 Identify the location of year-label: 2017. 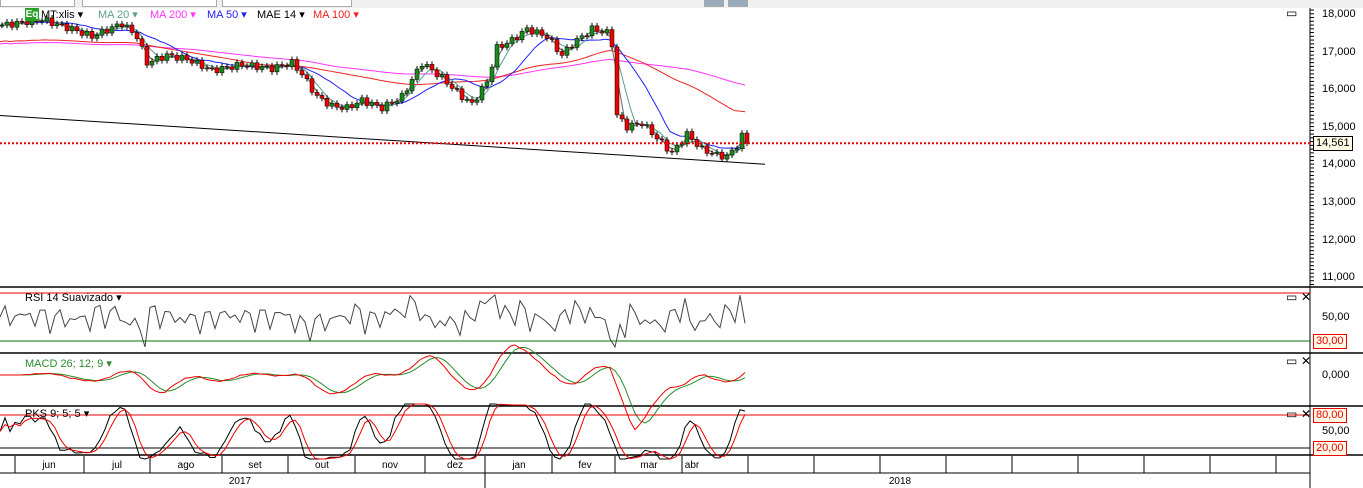
(240, 481).